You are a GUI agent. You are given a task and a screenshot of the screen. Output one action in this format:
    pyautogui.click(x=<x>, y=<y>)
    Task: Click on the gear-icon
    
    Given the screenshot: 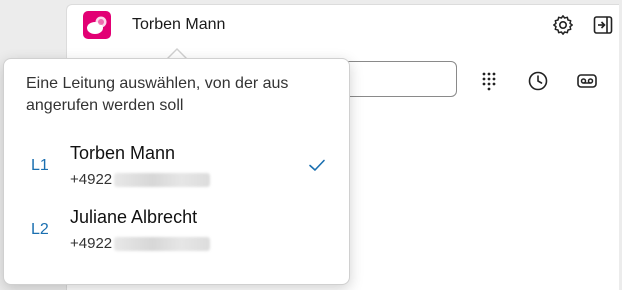 What is the action you would take?
    pyautogui.click(x=563, y=25)
    